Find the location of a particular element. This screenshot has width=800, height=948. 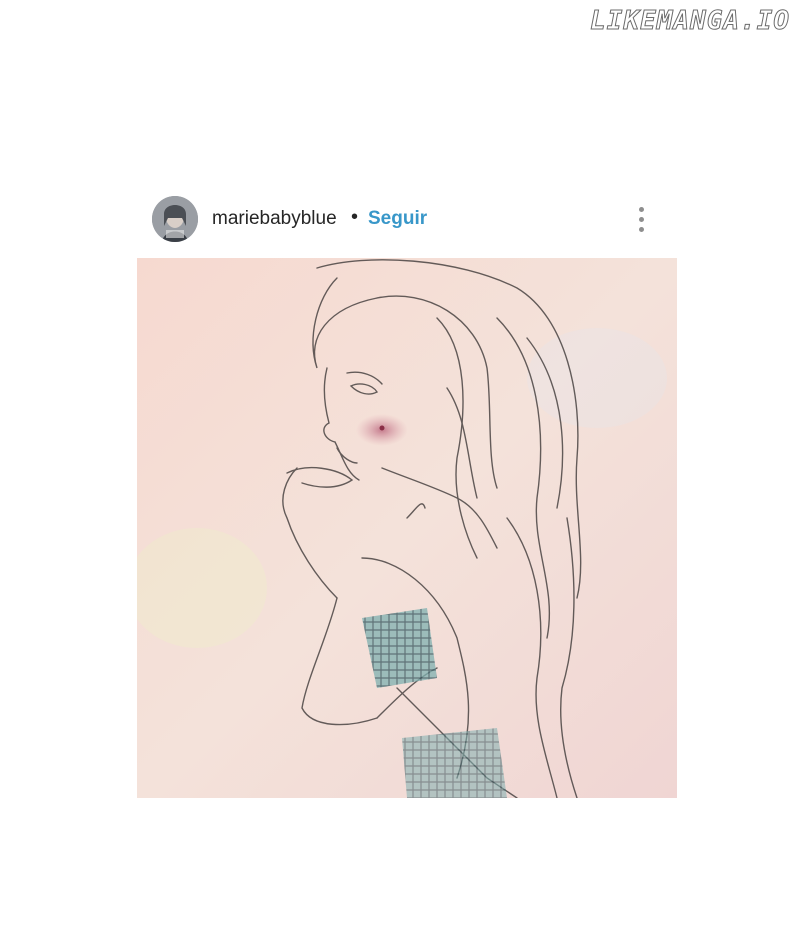

avatar-image is located at coordinates (175, 219).